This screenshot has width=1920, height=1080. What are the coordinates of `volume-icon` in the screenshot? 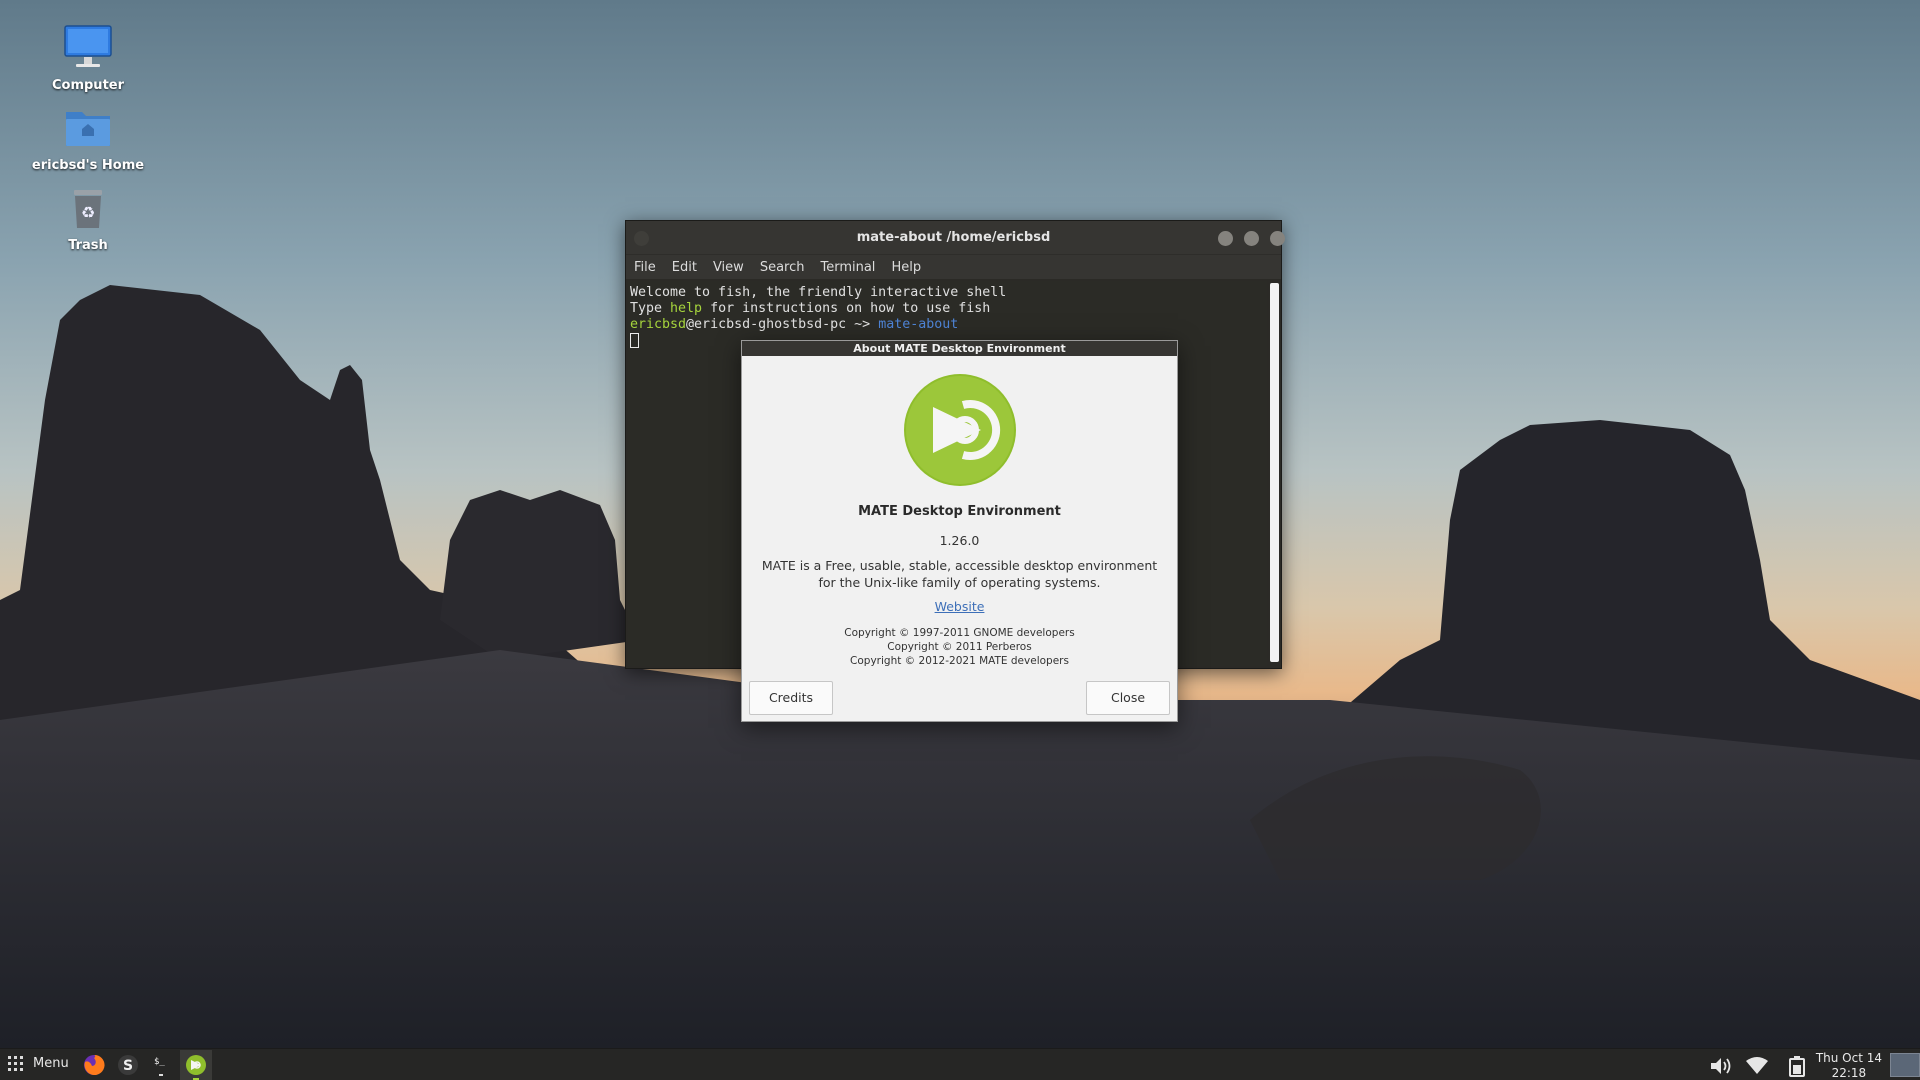 It's located at (1721, 1066).